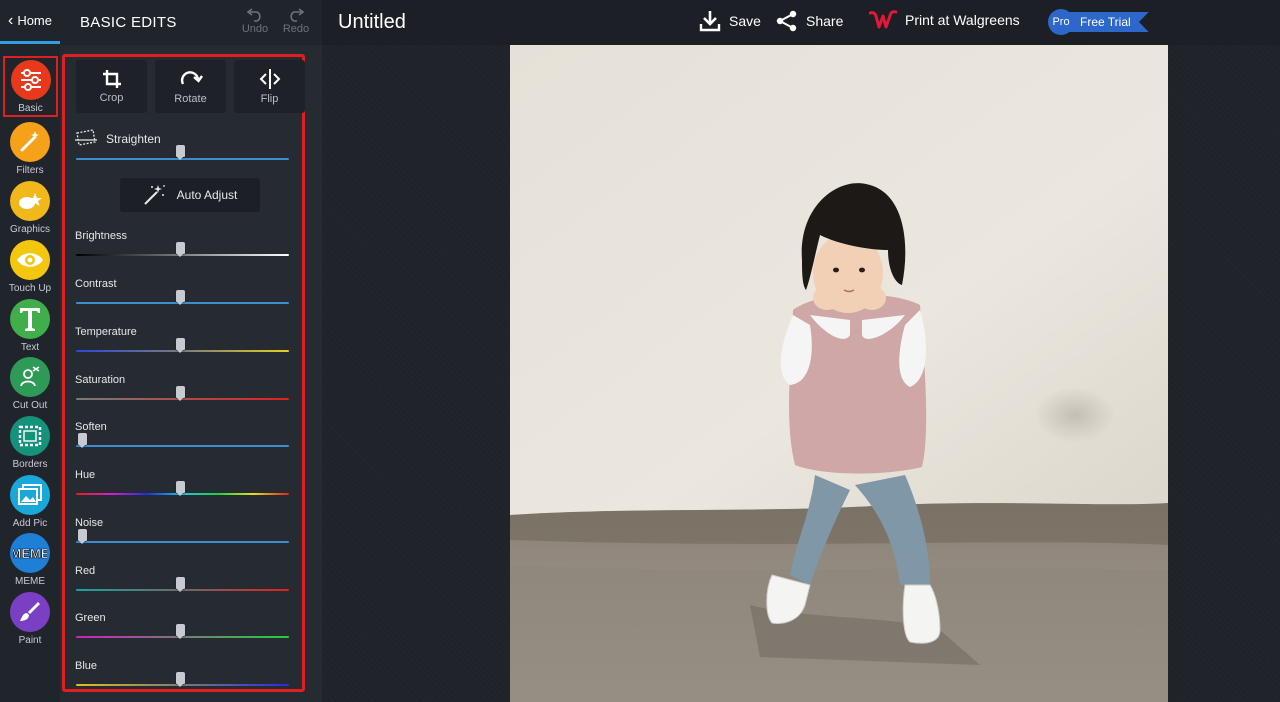 Image resolution: width=1280 pixels, height=702 pixels. Describe the element at coordinates (10, 20) in the screenshot. I see `chevron-left-icon: ‹` at that location.